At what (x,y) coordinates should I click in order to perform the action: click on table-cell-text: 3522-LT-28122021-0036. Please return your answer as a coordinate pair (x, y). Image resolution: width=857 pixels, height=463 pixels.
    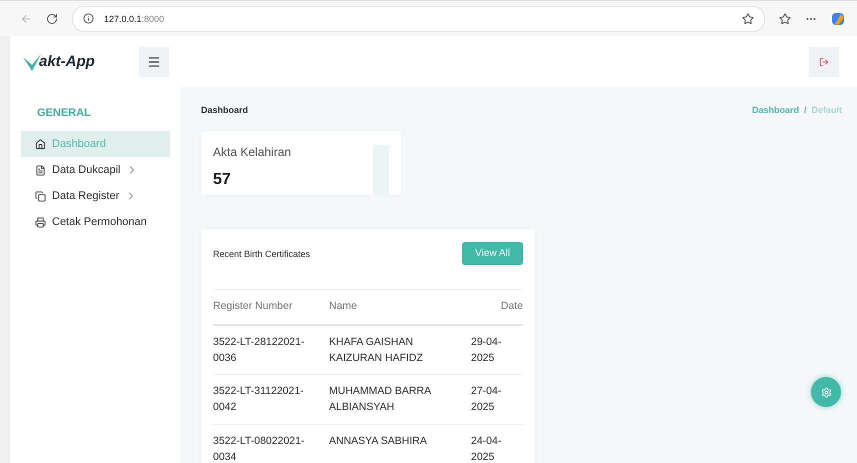
    Looking at the image, I should click on (259, 350).